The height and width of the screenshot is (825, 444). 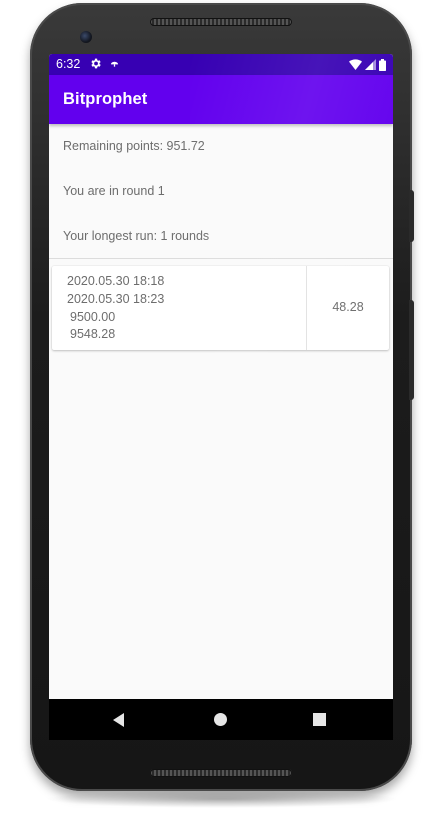 I want to click on navigation-bar, so click(x=221, y=719).